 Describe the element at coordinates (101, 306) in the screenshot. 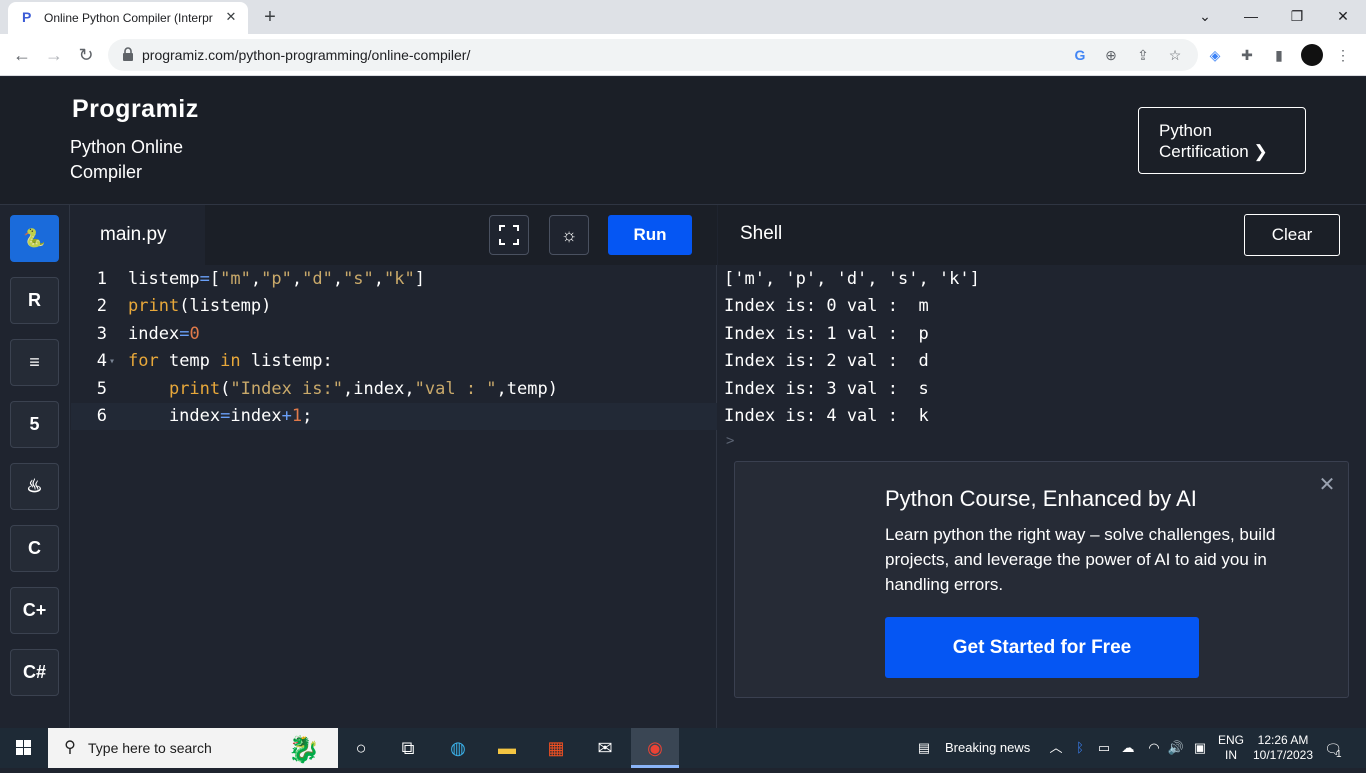

I see `line-number: 2` at that location.